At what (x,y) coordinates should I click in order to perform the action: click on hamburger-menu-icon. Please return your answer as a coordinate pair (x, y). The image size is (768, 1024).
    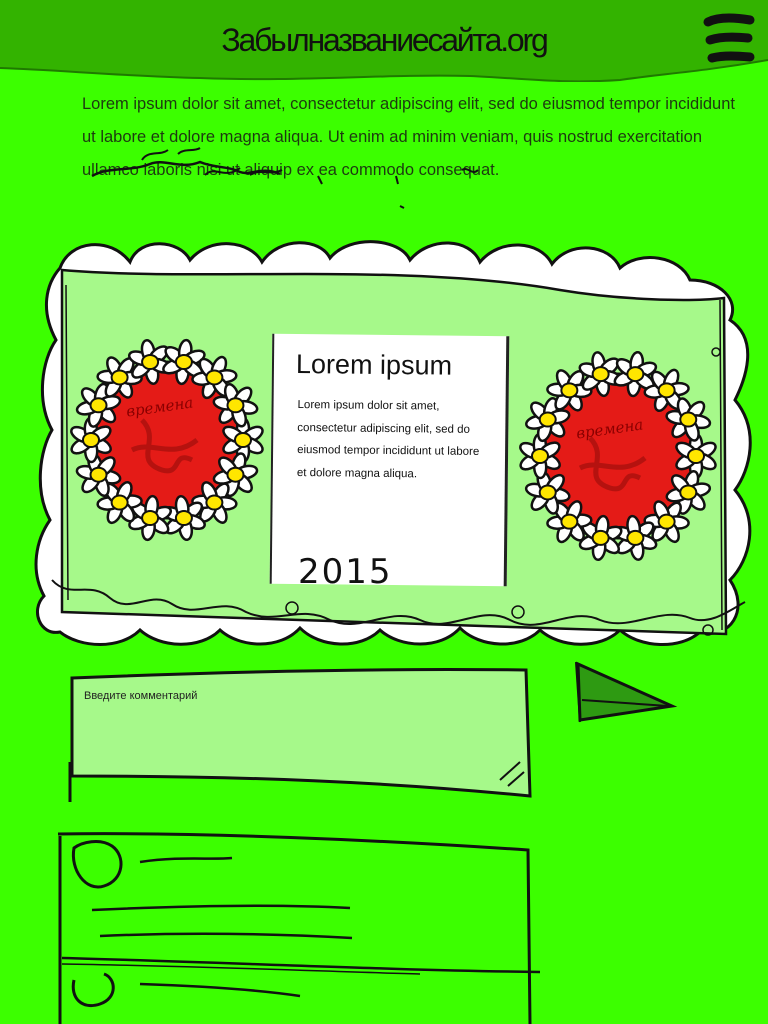
    Looking at the image, I should click on (729, 39).